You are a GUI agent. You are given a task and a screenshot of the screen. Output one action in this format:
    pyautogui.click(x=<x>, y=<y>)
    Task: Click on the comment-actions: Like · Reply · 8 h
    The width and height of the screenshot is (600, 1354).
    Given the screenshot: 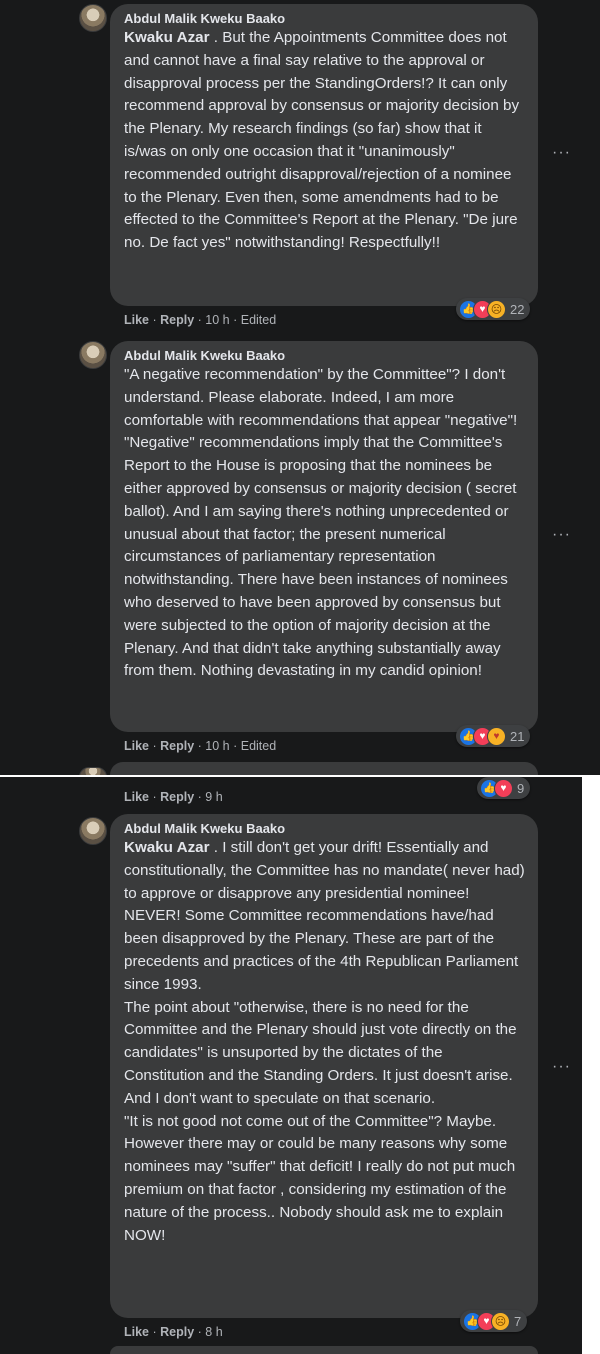 What is the action you would take?
    pyautogui.click(x=173, y=1332)
    